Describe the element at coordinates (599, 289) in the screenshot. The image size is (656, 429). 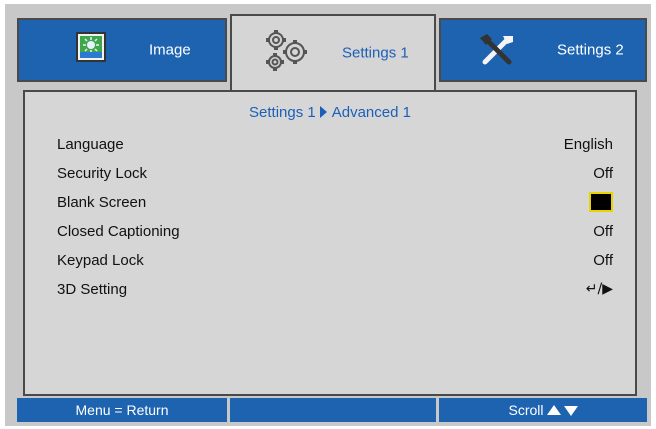
I see `enter-arrow-icon: ↵/▶` at that location.